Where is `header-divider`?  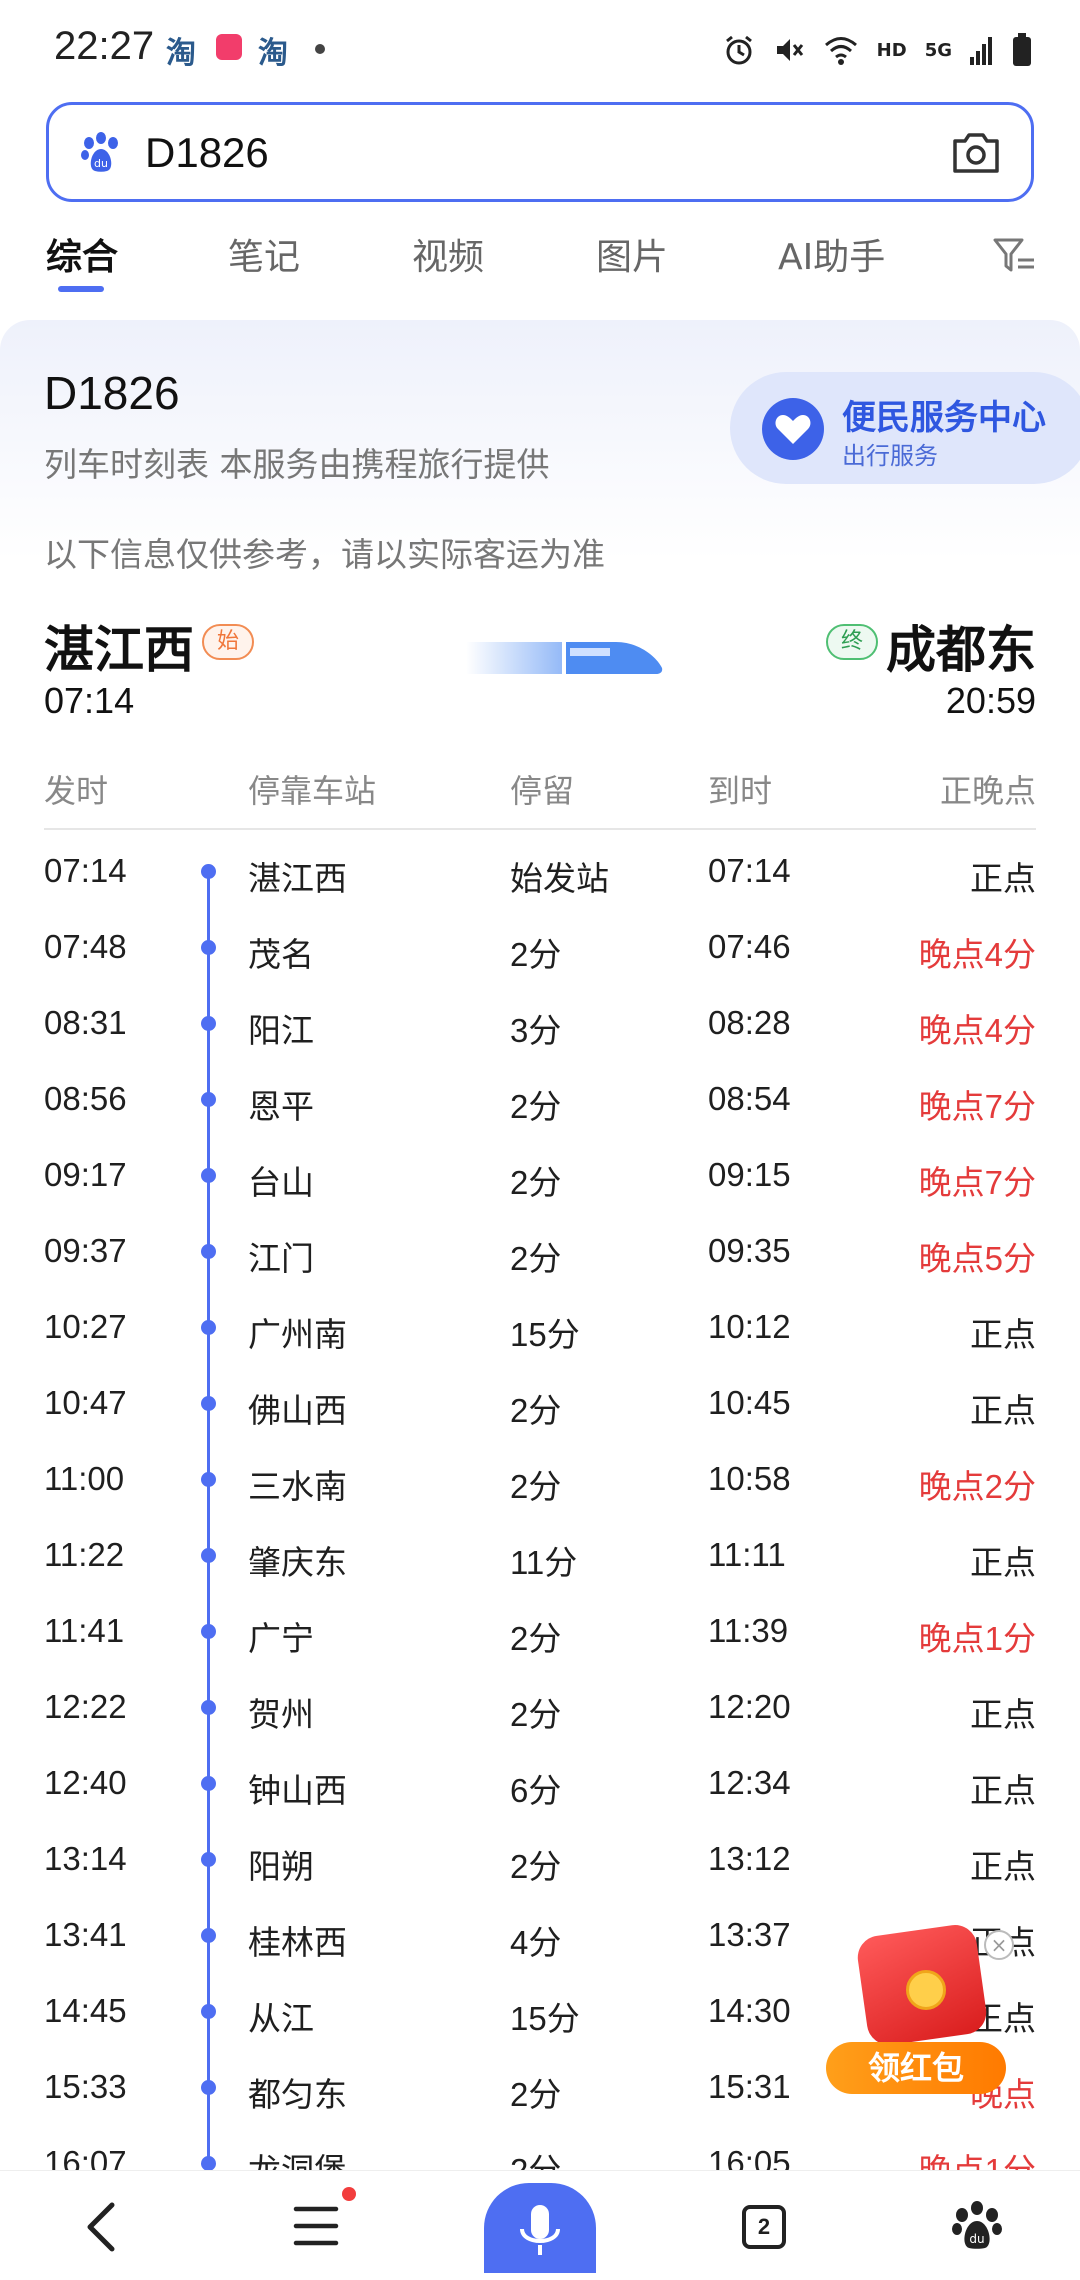
header-divider is located at coordinates (540, 829).